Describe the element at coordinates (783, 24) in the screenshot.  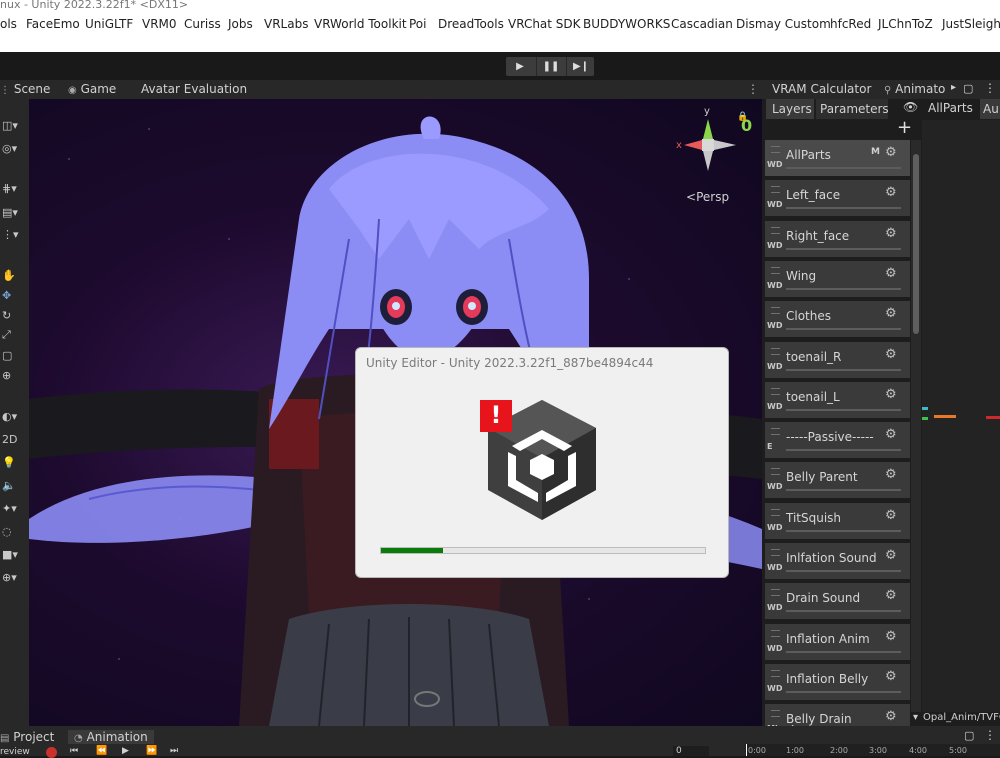
I see `menu-item-dismay-custom: Dismay Custom` at that location.